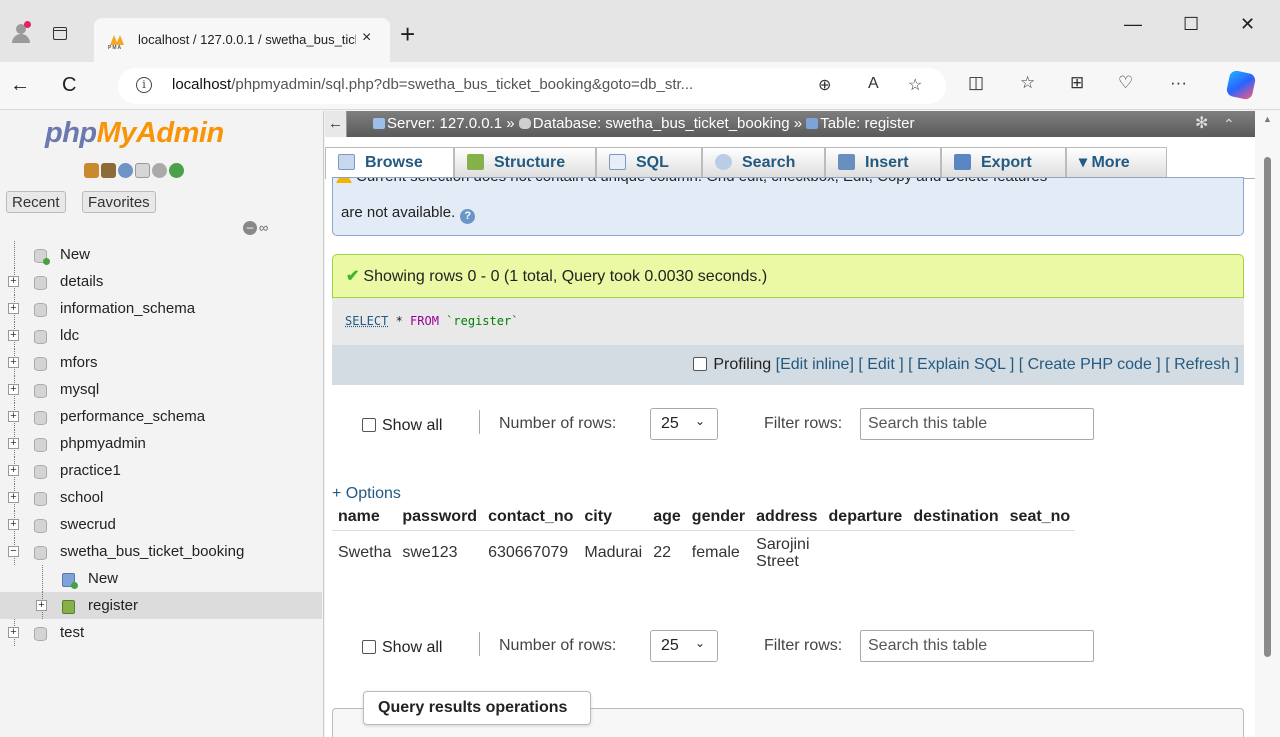  I want to click on explain-sql-link: [ Explain SQL ], so click(961, 364).